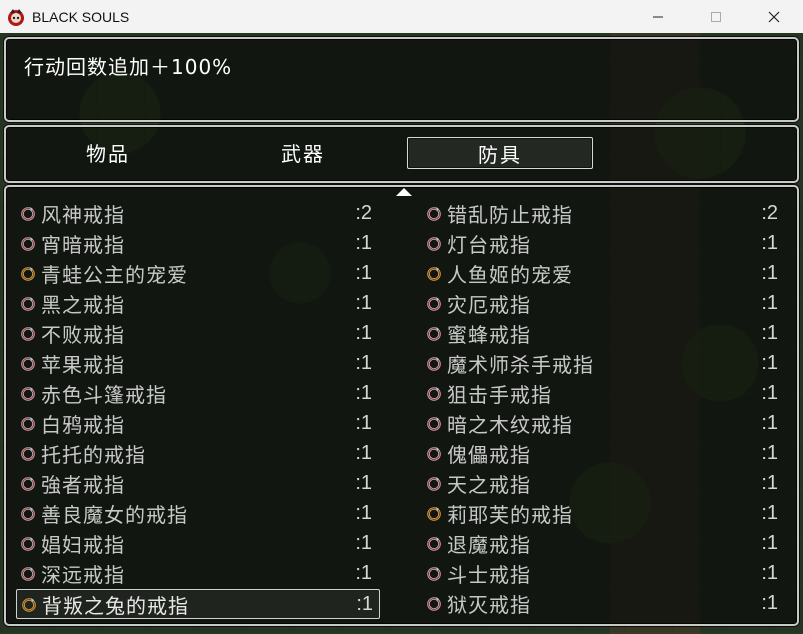 This screenshot has height=634, width=803. What do you see at coordinates (115, 605) in the screenshot?
I see `item-name: 背叛之兔的戒指` at bounding box center [115, 605].